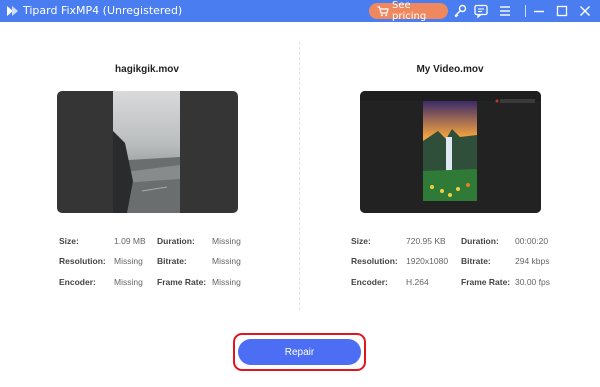 The width and height of the screenshot is (600, 387). Describe the element at coordinates (369, 282) in the screenshot. I see `right-encoder-label: Encoder:` at that location.